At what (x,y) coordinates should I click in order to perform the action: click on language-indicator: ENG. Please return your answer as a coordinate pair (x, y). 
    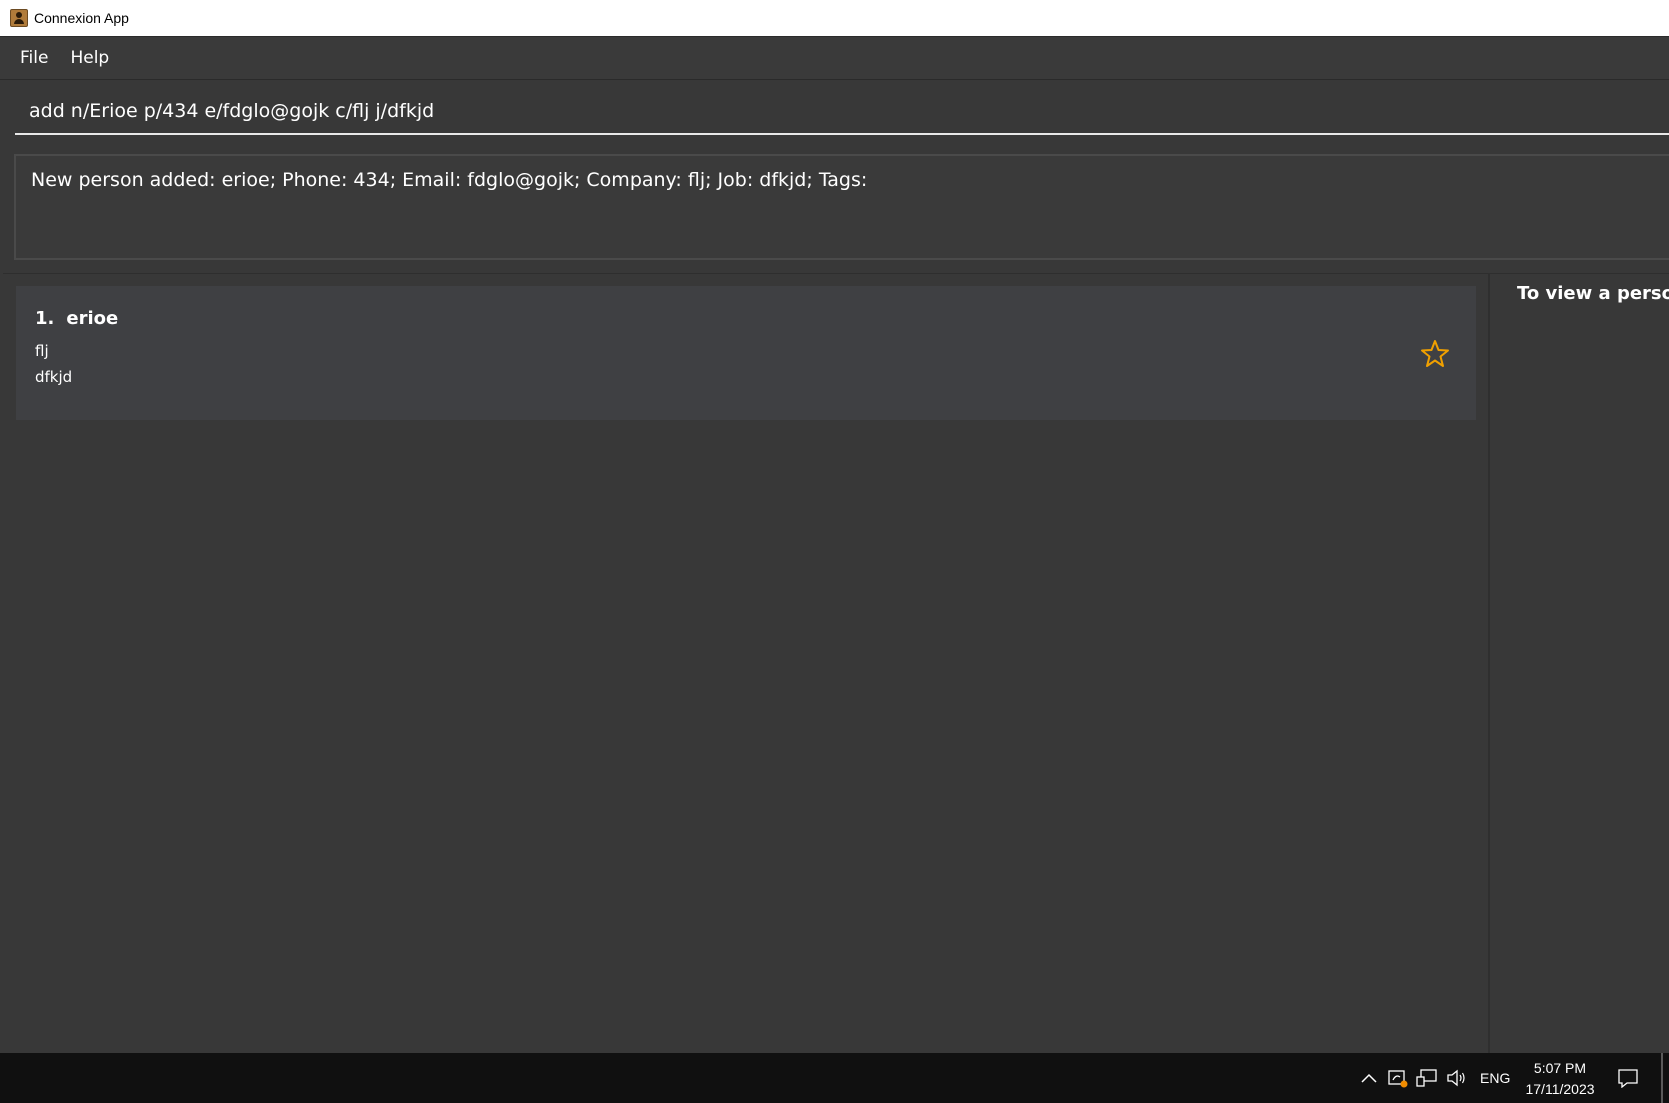
    Looking at the image, I should click on (1495, 1078).